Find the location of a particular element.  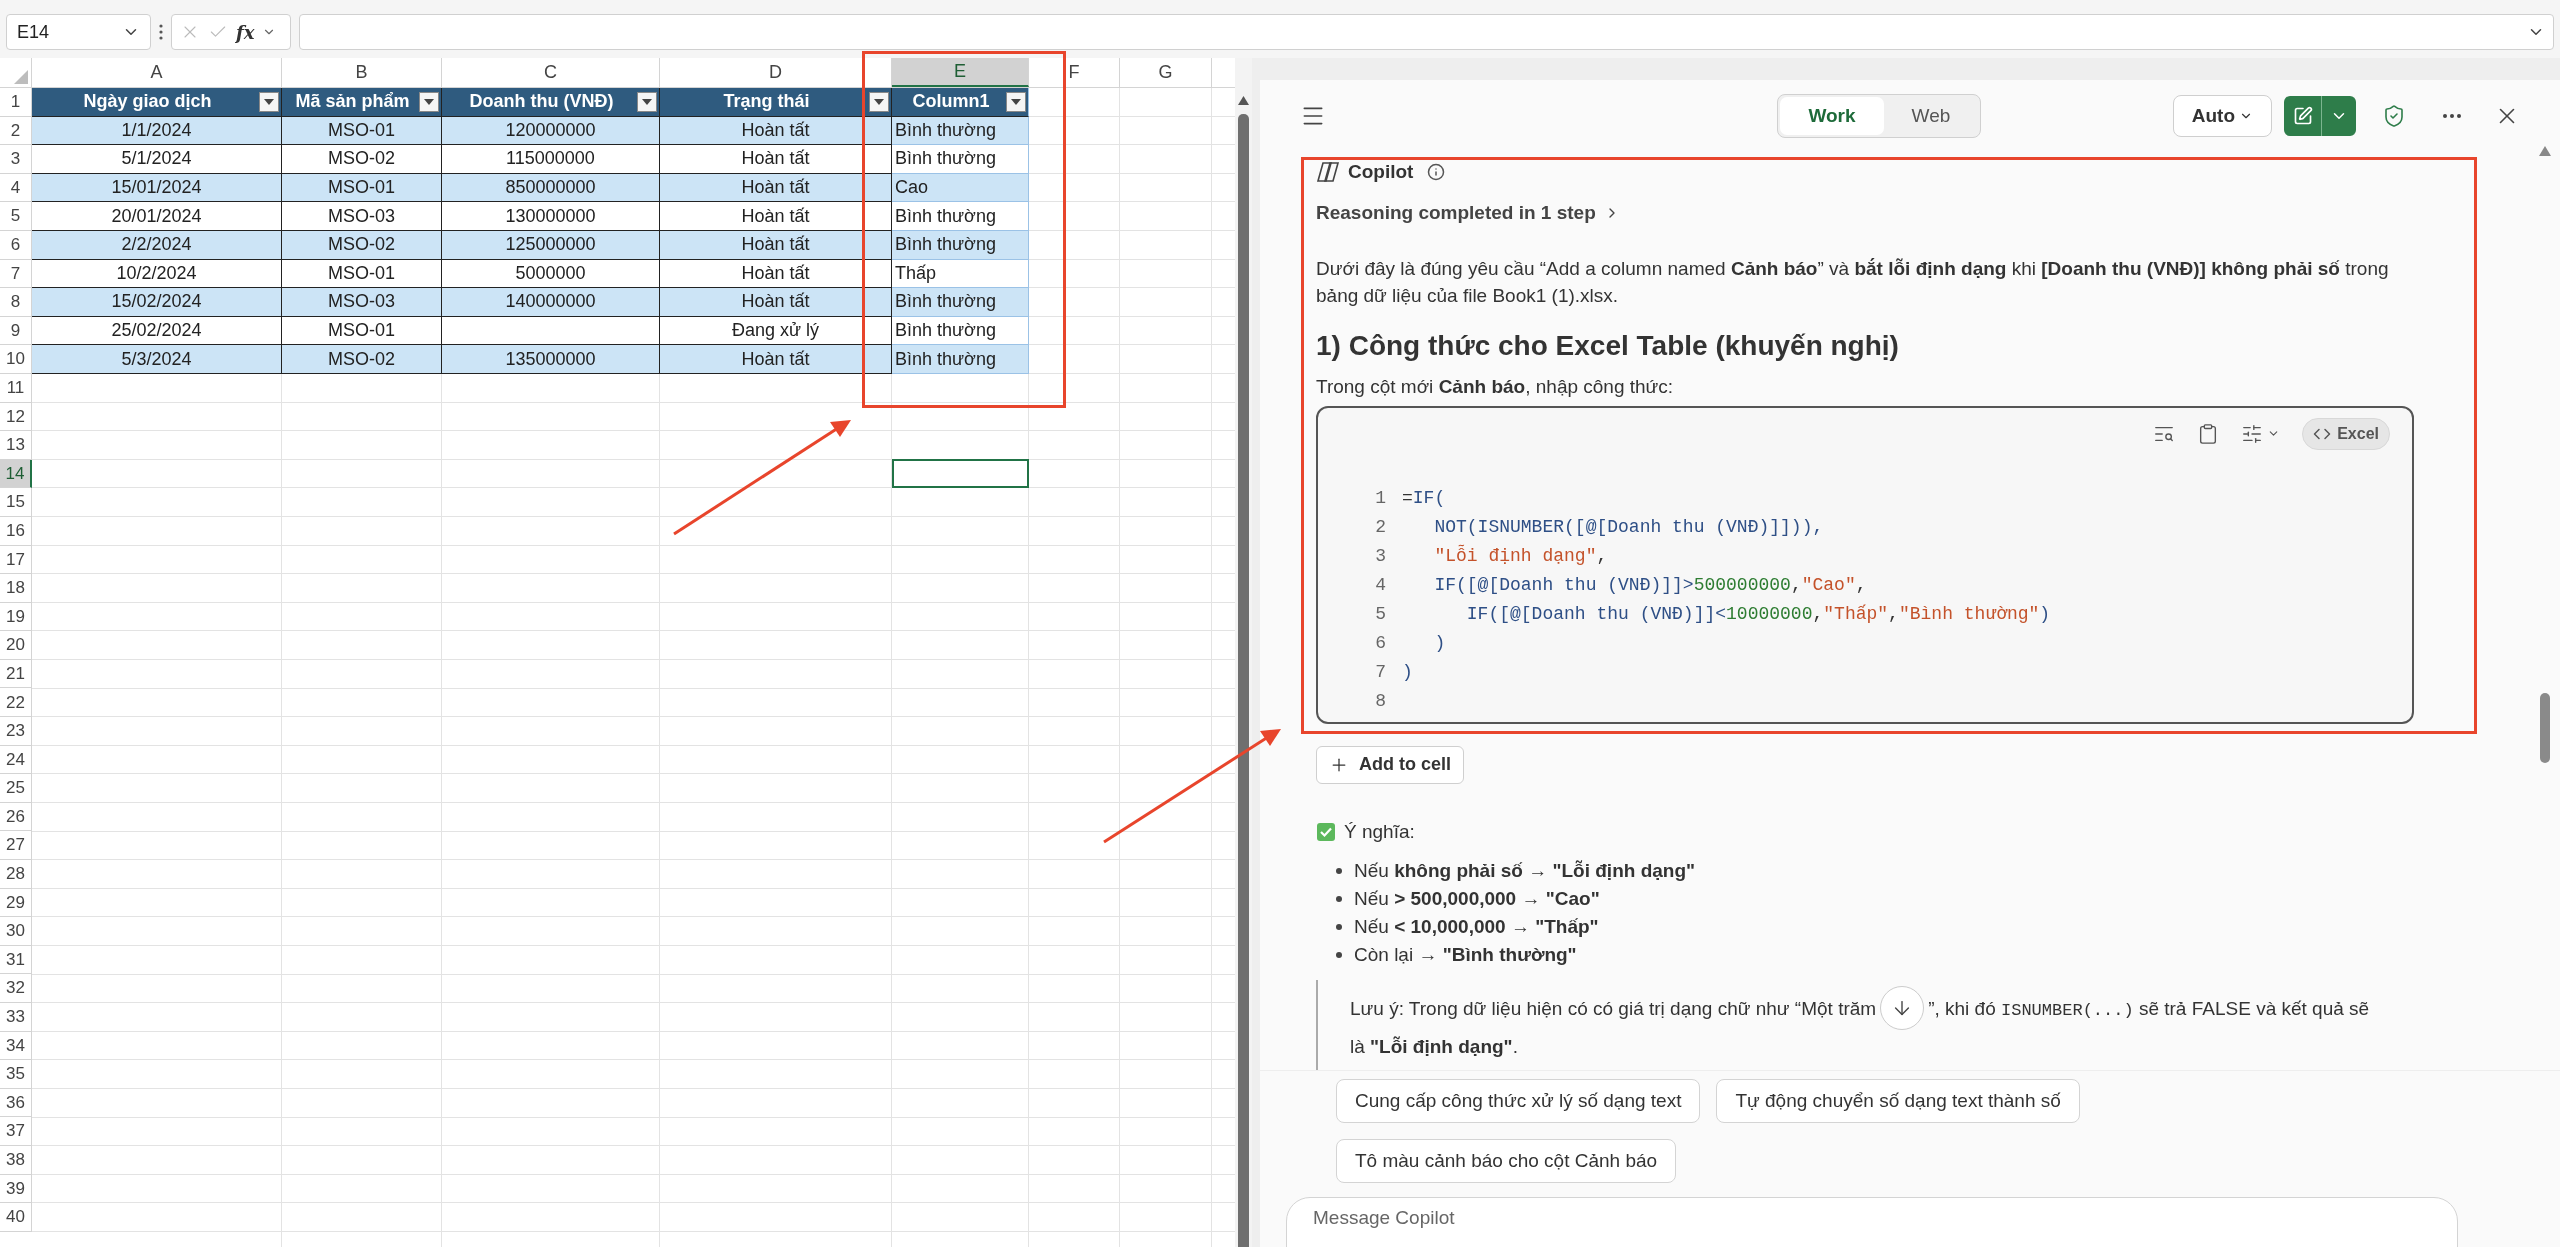

row-header: 12 is located at coordinates (16, 417).